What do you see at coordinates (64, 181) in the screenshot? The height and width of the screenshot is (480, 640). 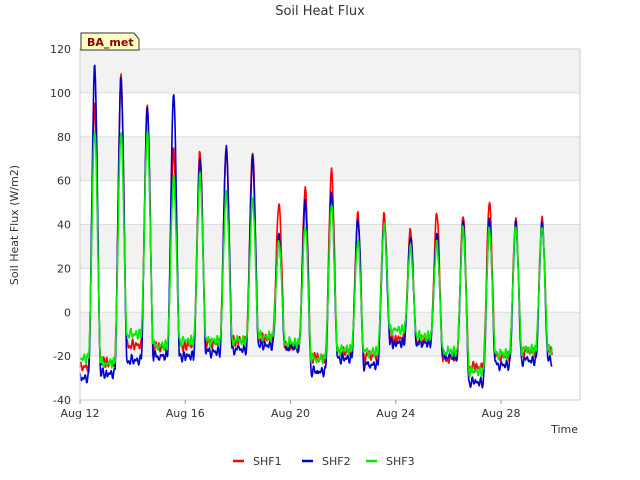 I see `y-tick-label: 60` at bounding box center [64, 181].